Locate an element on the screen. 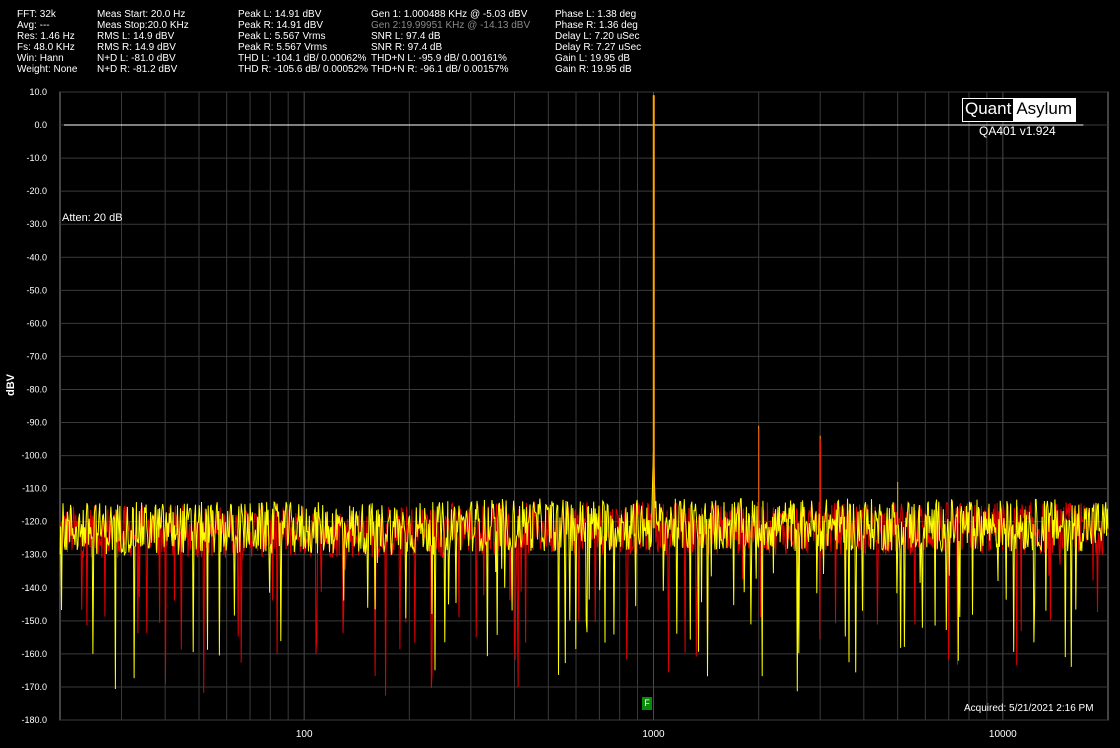 Image resolution: width=1120 pixels, height=748 pixels. version-label: QA401 v1.924 is located at coordinates (1017, 131).